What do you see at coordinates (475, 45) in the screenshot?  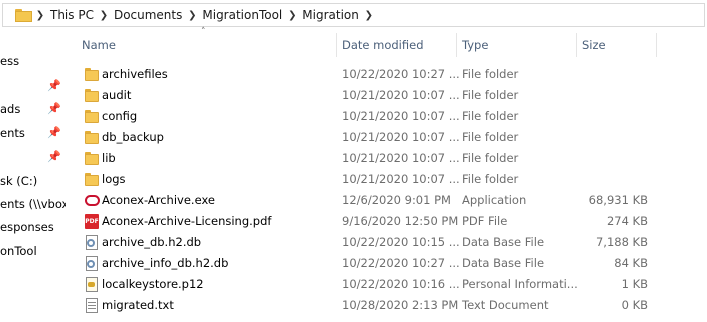 I see `column-header-type: Type` at bounding box center [475, 45].